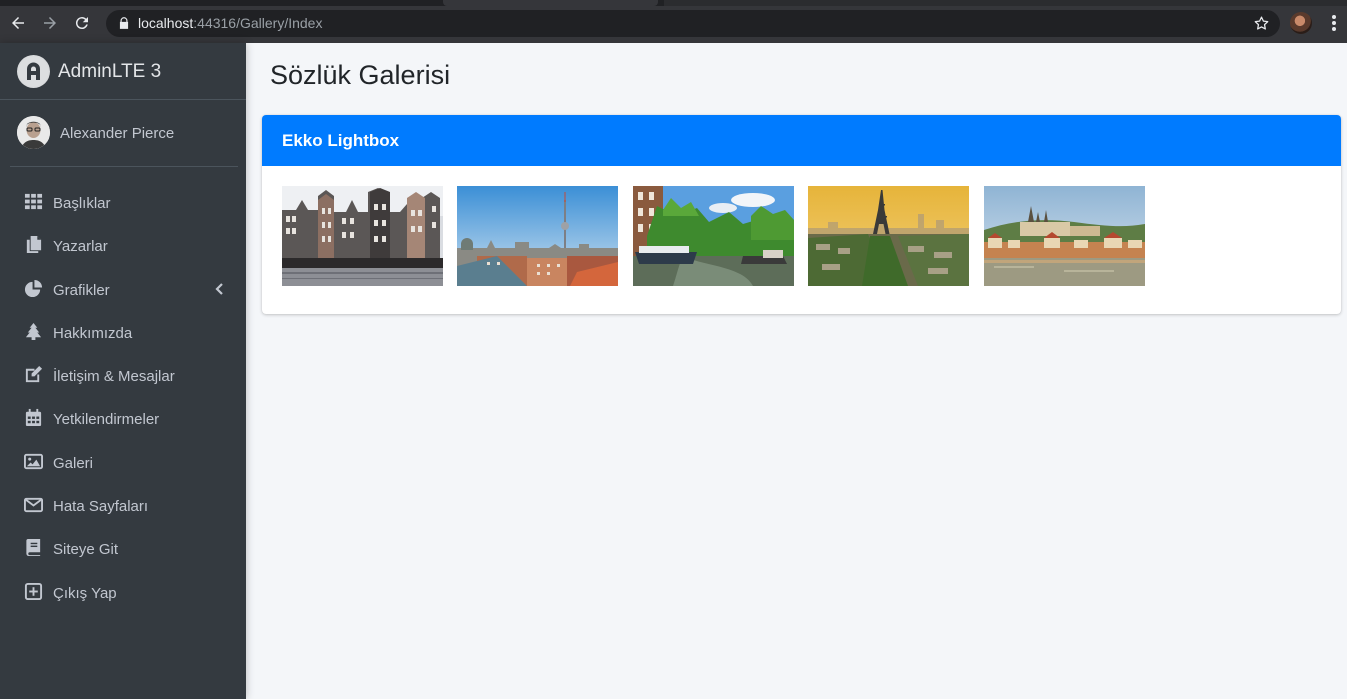 This screenshot has width=1347, height=699. Describe the element at coordinates (360, 75) in the screenshot. I see `page-title: Sözlük Galerisi` at that location.